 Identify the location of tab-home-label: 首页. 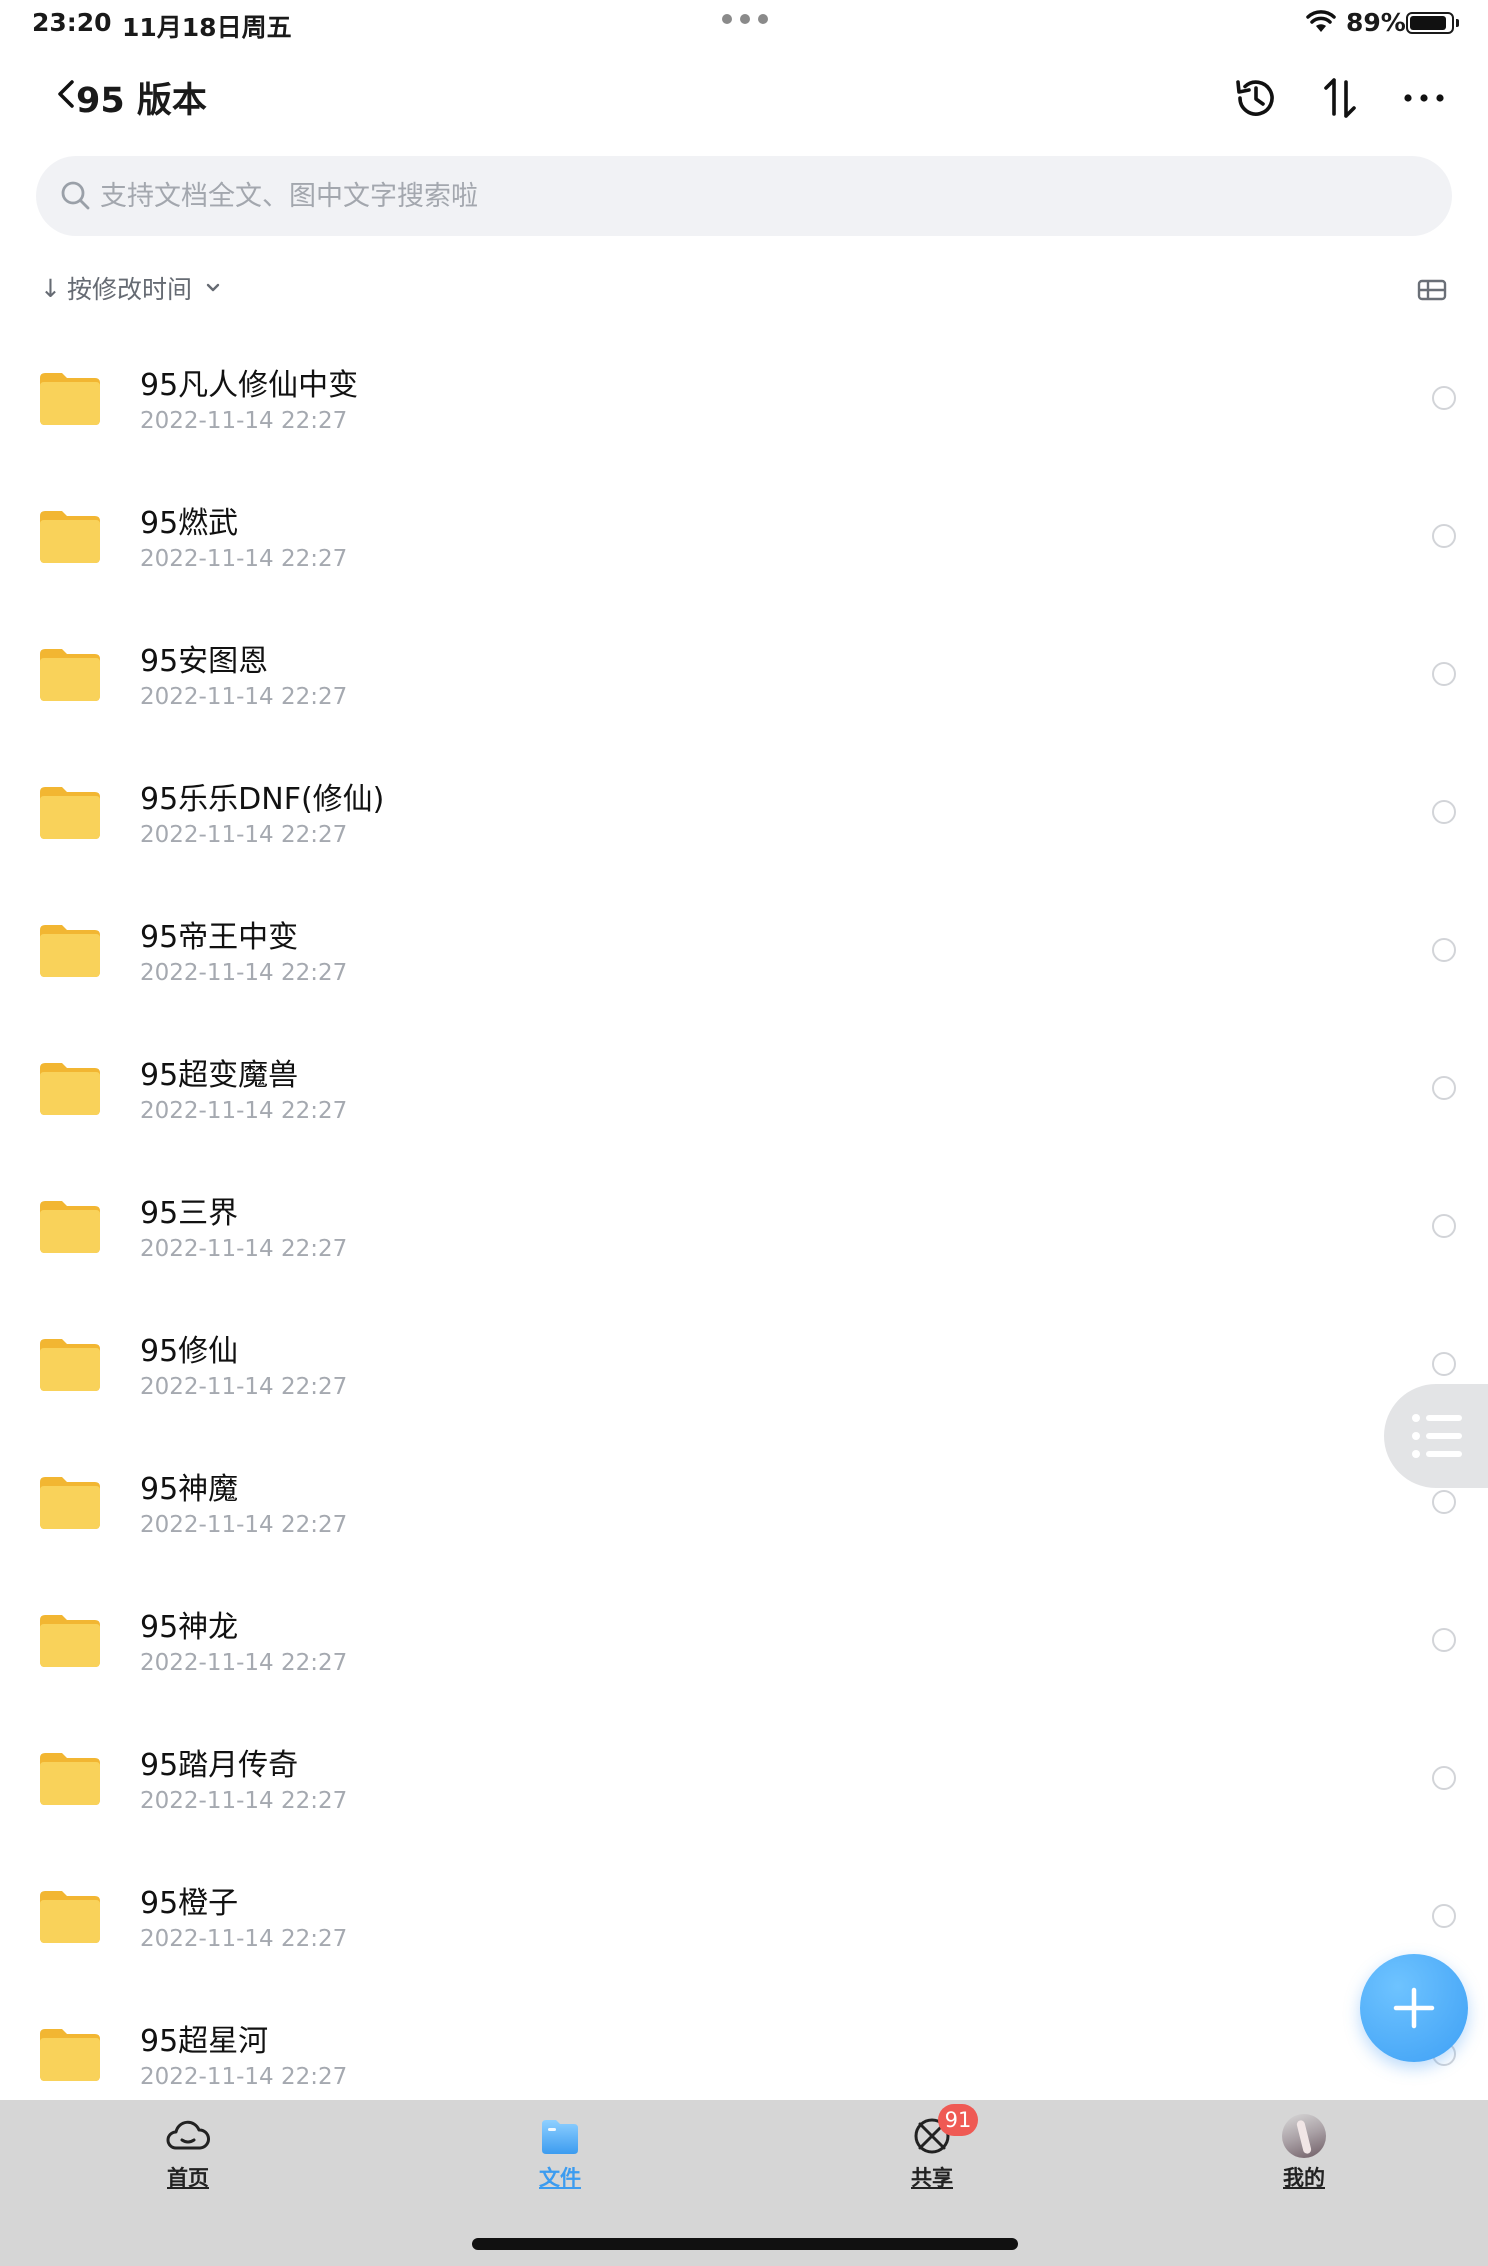
(188, 2178).